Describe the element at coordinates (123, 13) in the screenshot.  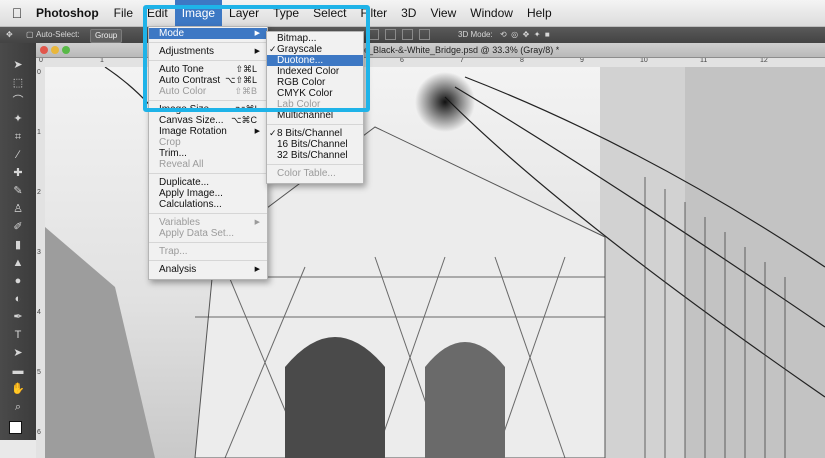
I see `menu-file: File` at that location.